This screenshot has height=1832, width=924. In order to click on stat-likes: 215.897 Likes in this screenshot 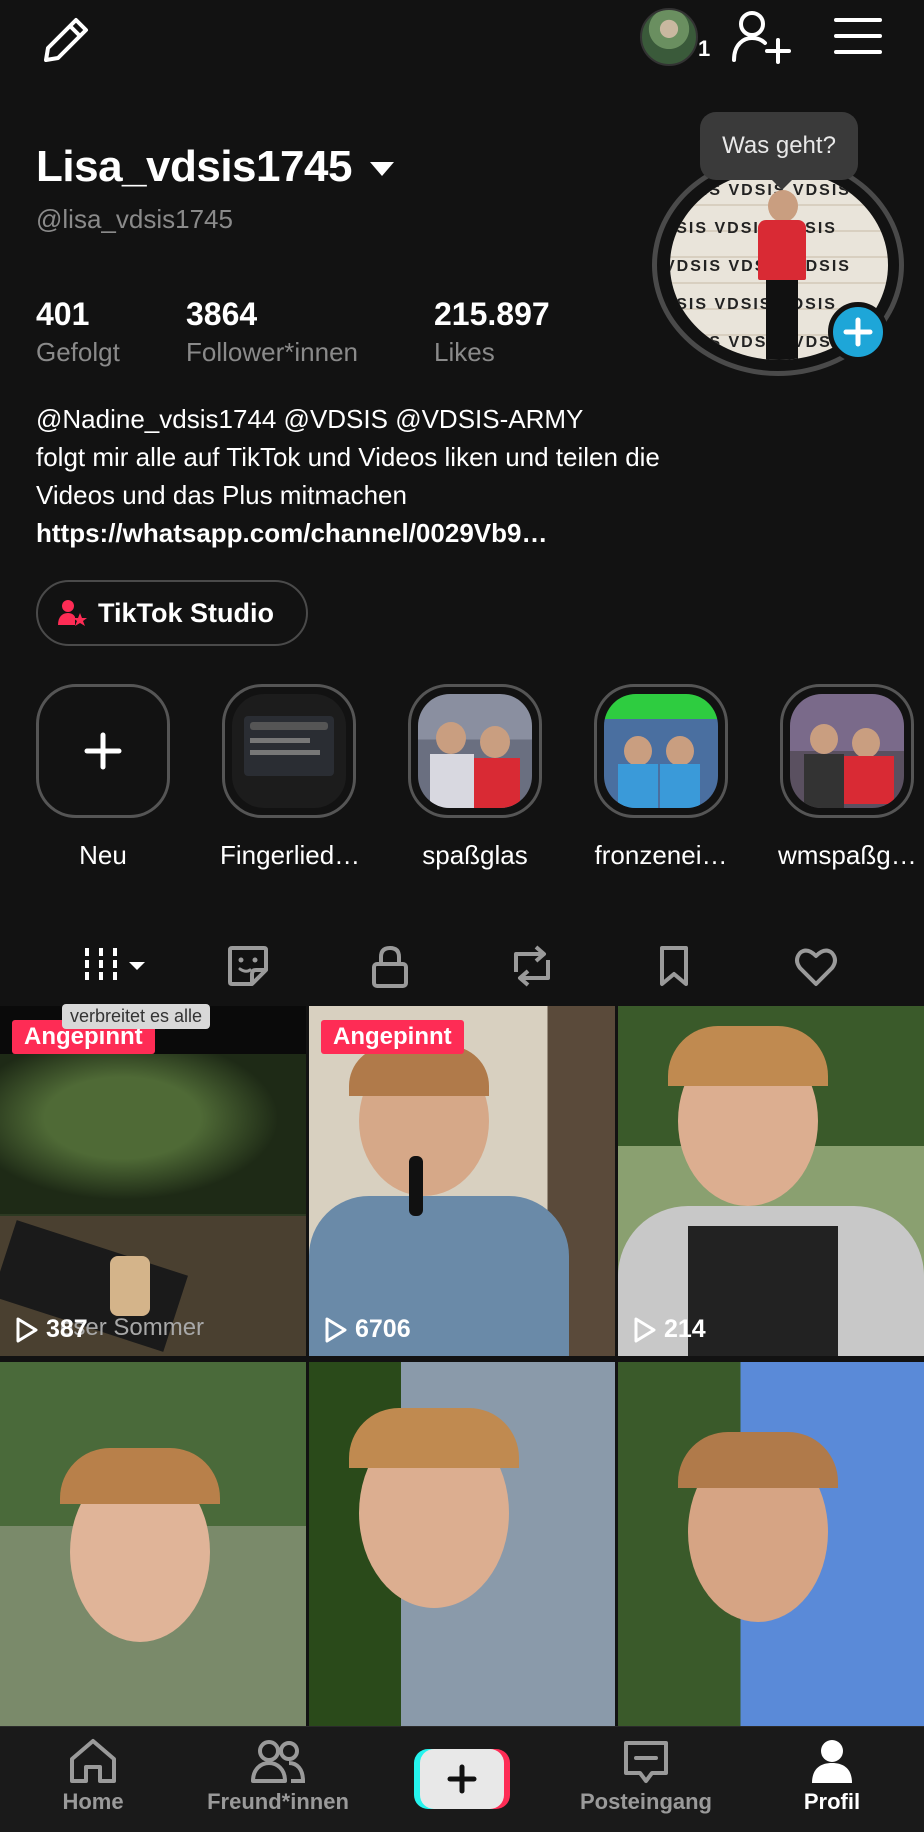, I will do `click(492, 332)`.